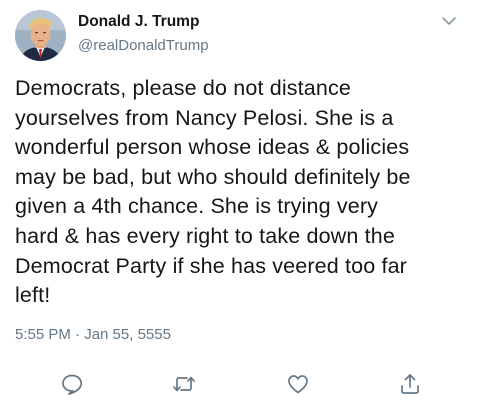 This screenshot has height=410, width=480. What do you see at coordinates (410, 384) in the screenshot?
I see `share-icon` at bounding box center [410, 384].